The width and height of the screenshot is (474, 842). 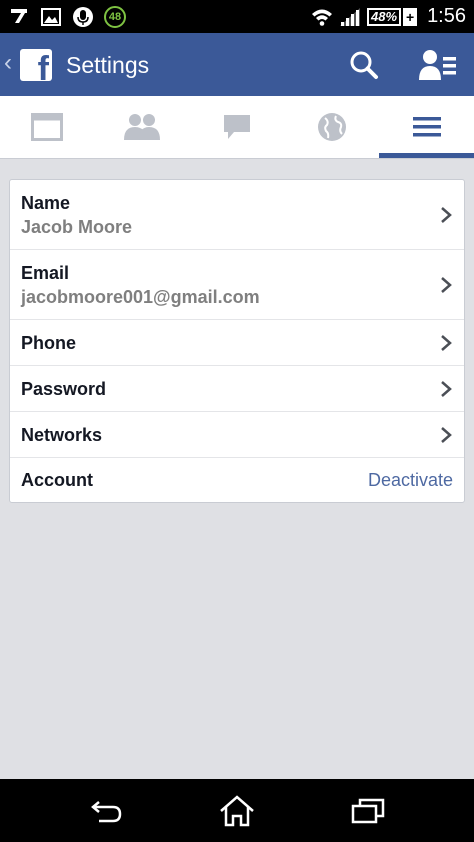 What do you see at coordinates (410, 16) in the screenshot?
I see `charging-icon: +` at bounding box center [410, 16].